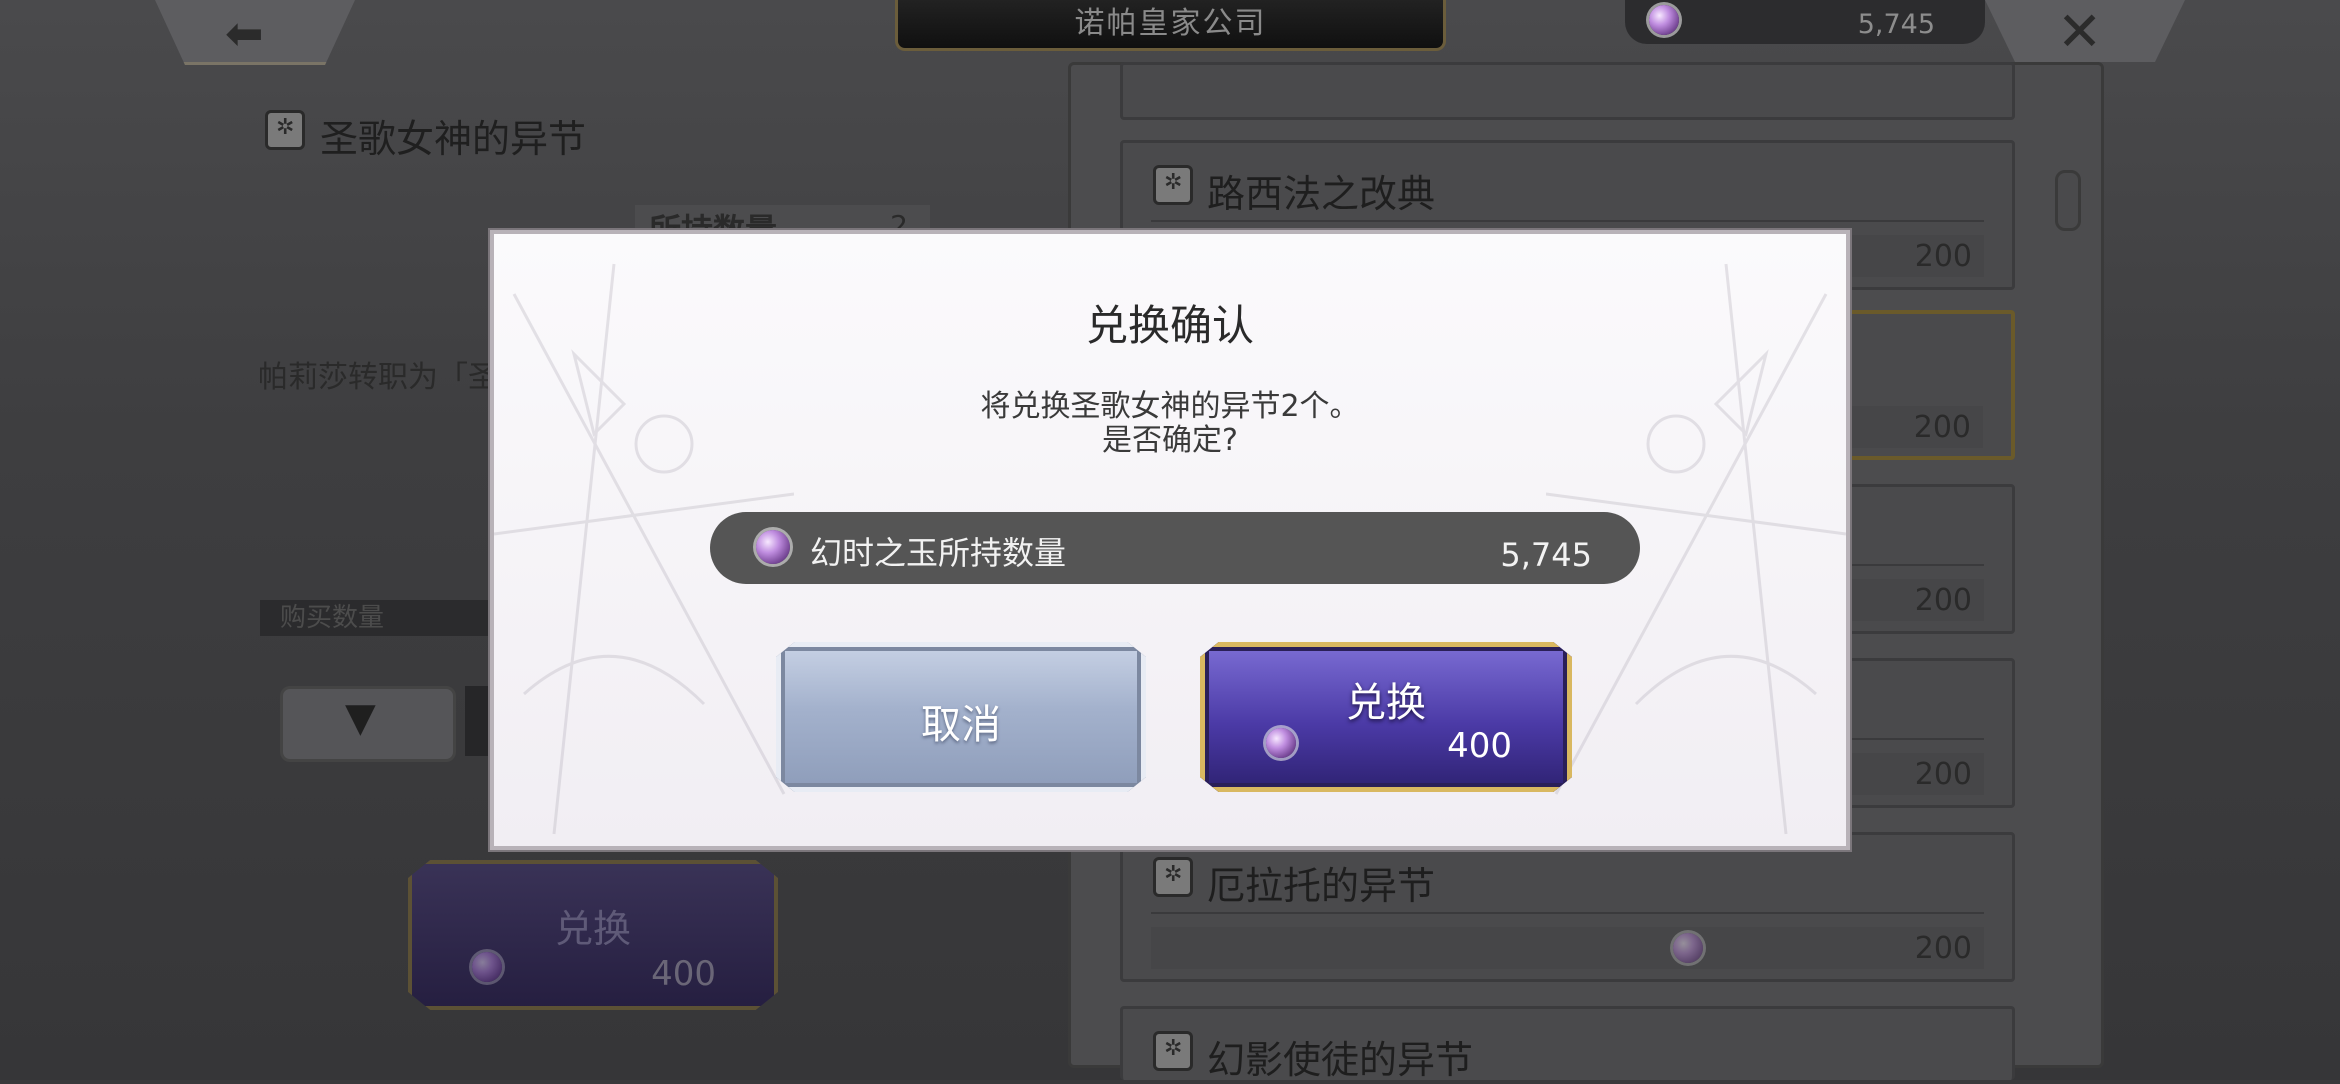 This screenshot has height=1084, width=2340. Describe the element at coordinates (1479, 746) in the screenshot. I see `confirm-price: 400` at that location.